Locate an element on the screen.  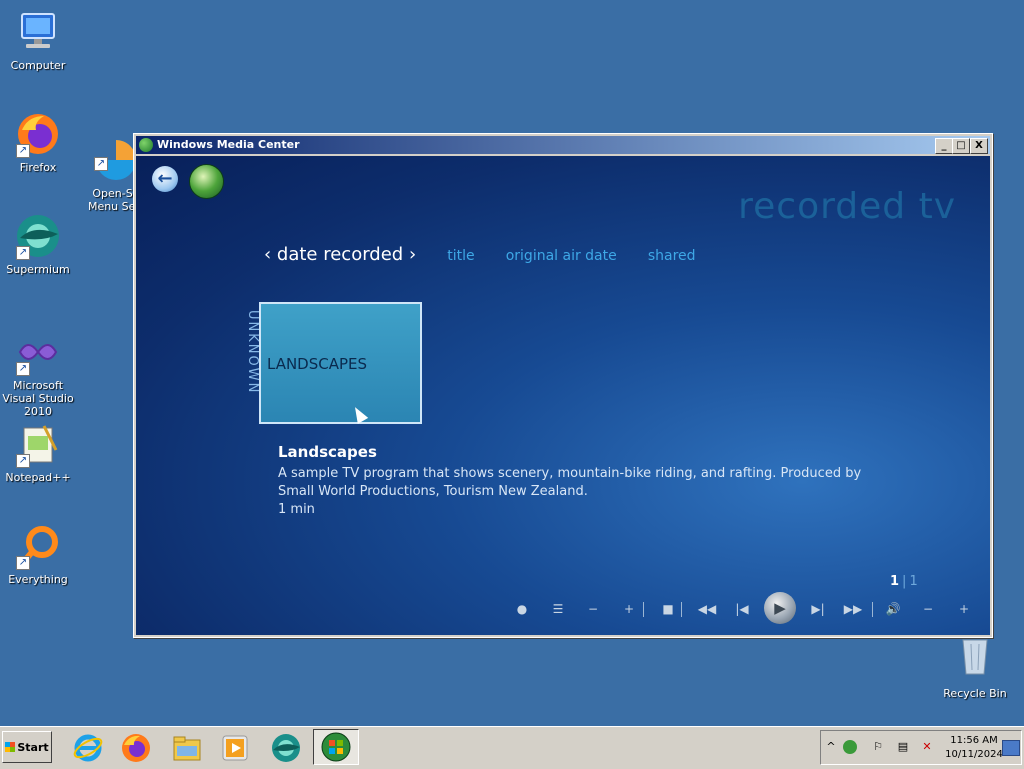
start-button: Start is located at coordinates (27, 747).